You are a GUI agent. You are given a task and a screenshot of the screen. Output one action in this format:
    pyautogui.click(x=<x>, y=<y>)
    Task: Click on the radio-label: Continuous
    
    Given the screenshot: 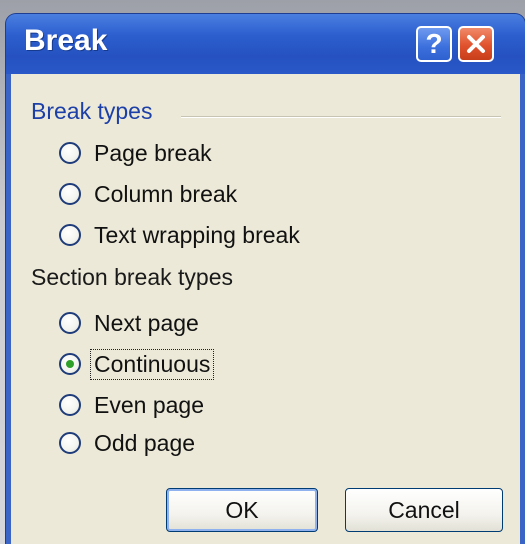 What is the action you would take?
    pyautogui.click(x=152, y=364)
    